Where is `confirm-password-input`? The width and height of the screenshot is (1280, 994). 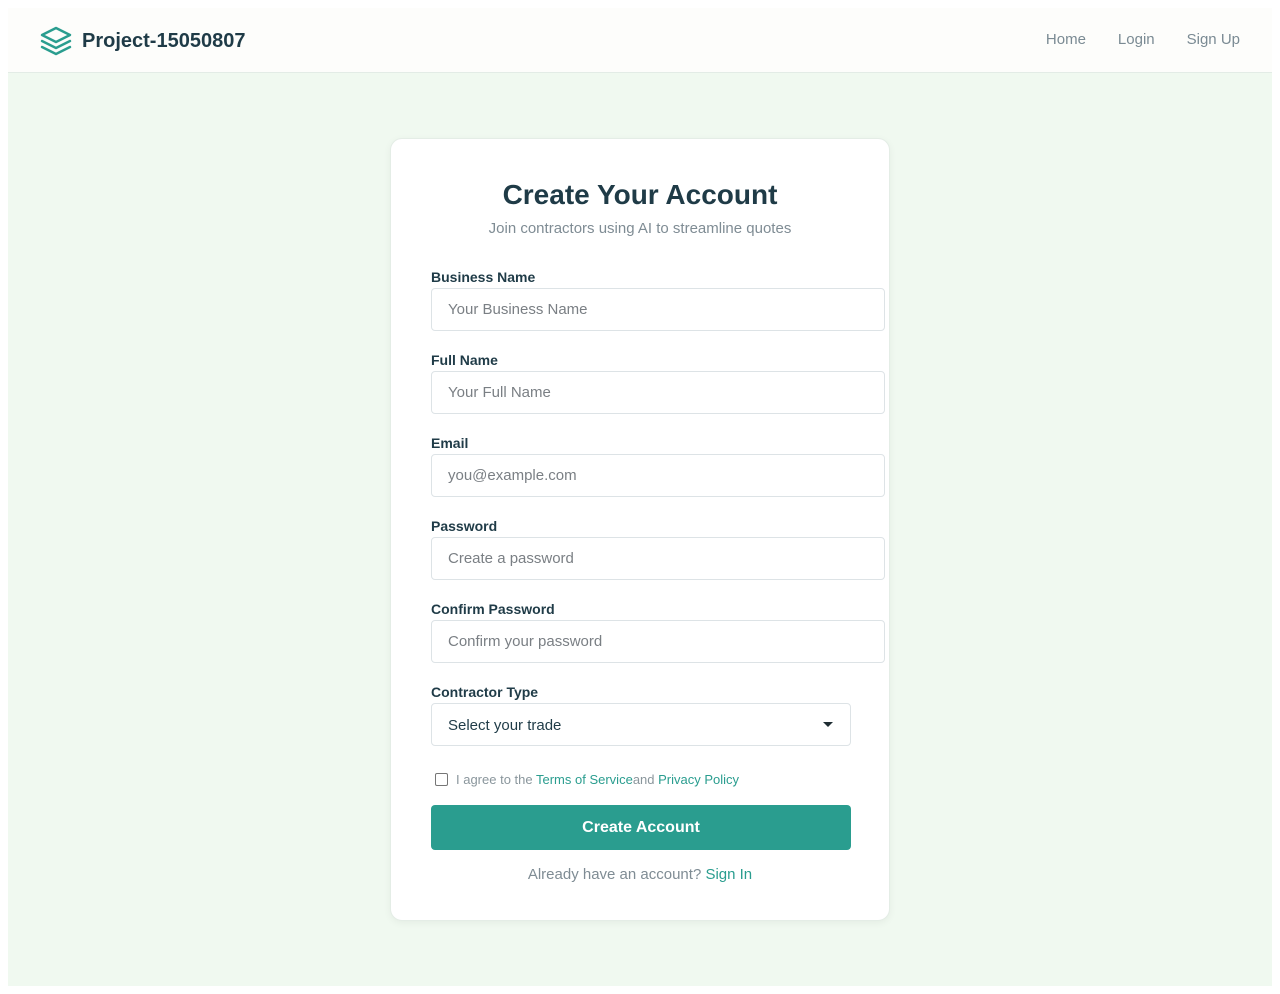 confirm-password-input is located at coordinates (658, 641).